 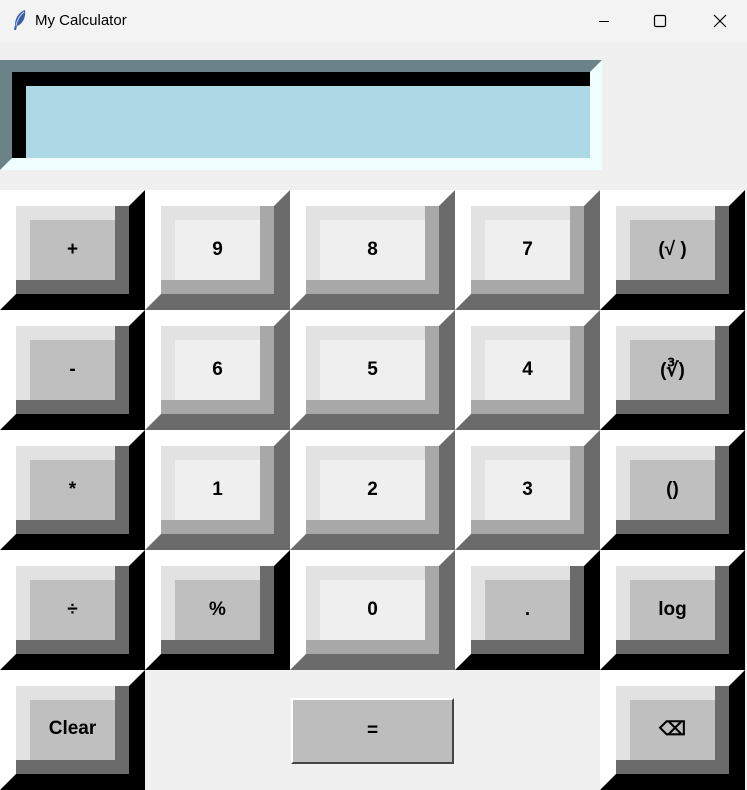 What do you see at coordinates (217, 490) in the screenshot?
I see `digit-1-button: 1` at bounding box center [217, 490].